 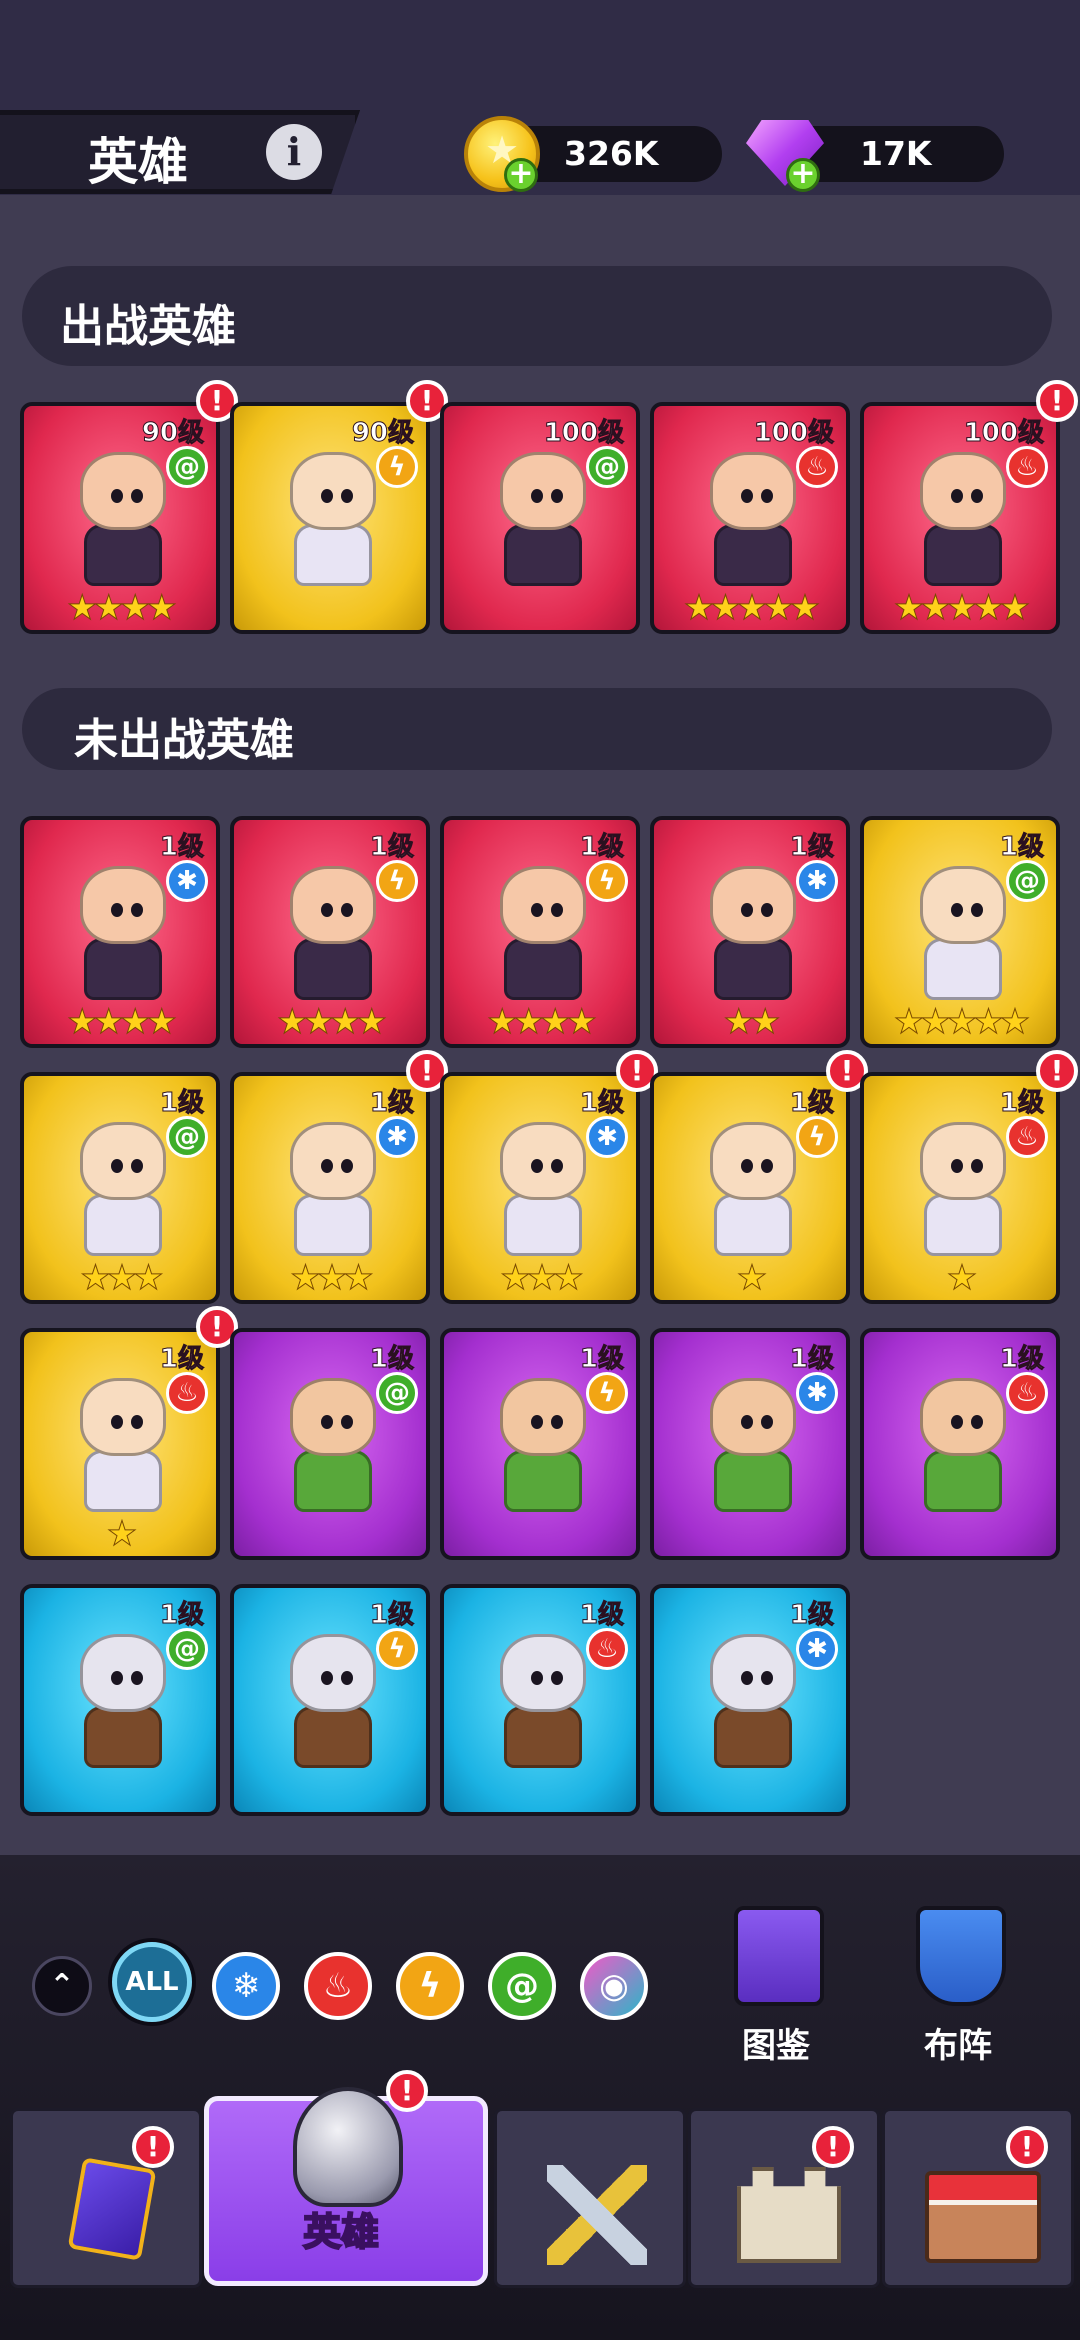 What do you see at coordinates (750, 932) in the screenshot?
I see `undeployed-hero-card: 1级 ✱ ★★` at bounding box center [750, 932].